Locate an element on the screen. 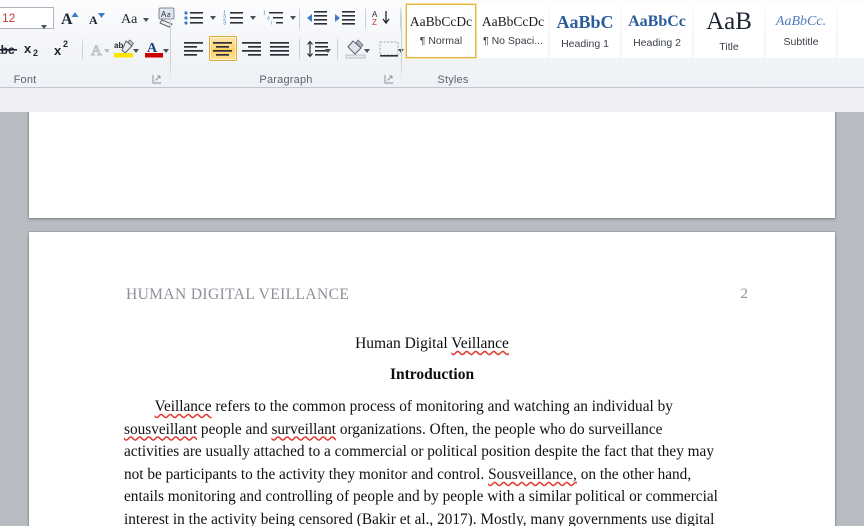 The image size is (864, 526). change-case-button: Aa is located at coordinates (133, 18).